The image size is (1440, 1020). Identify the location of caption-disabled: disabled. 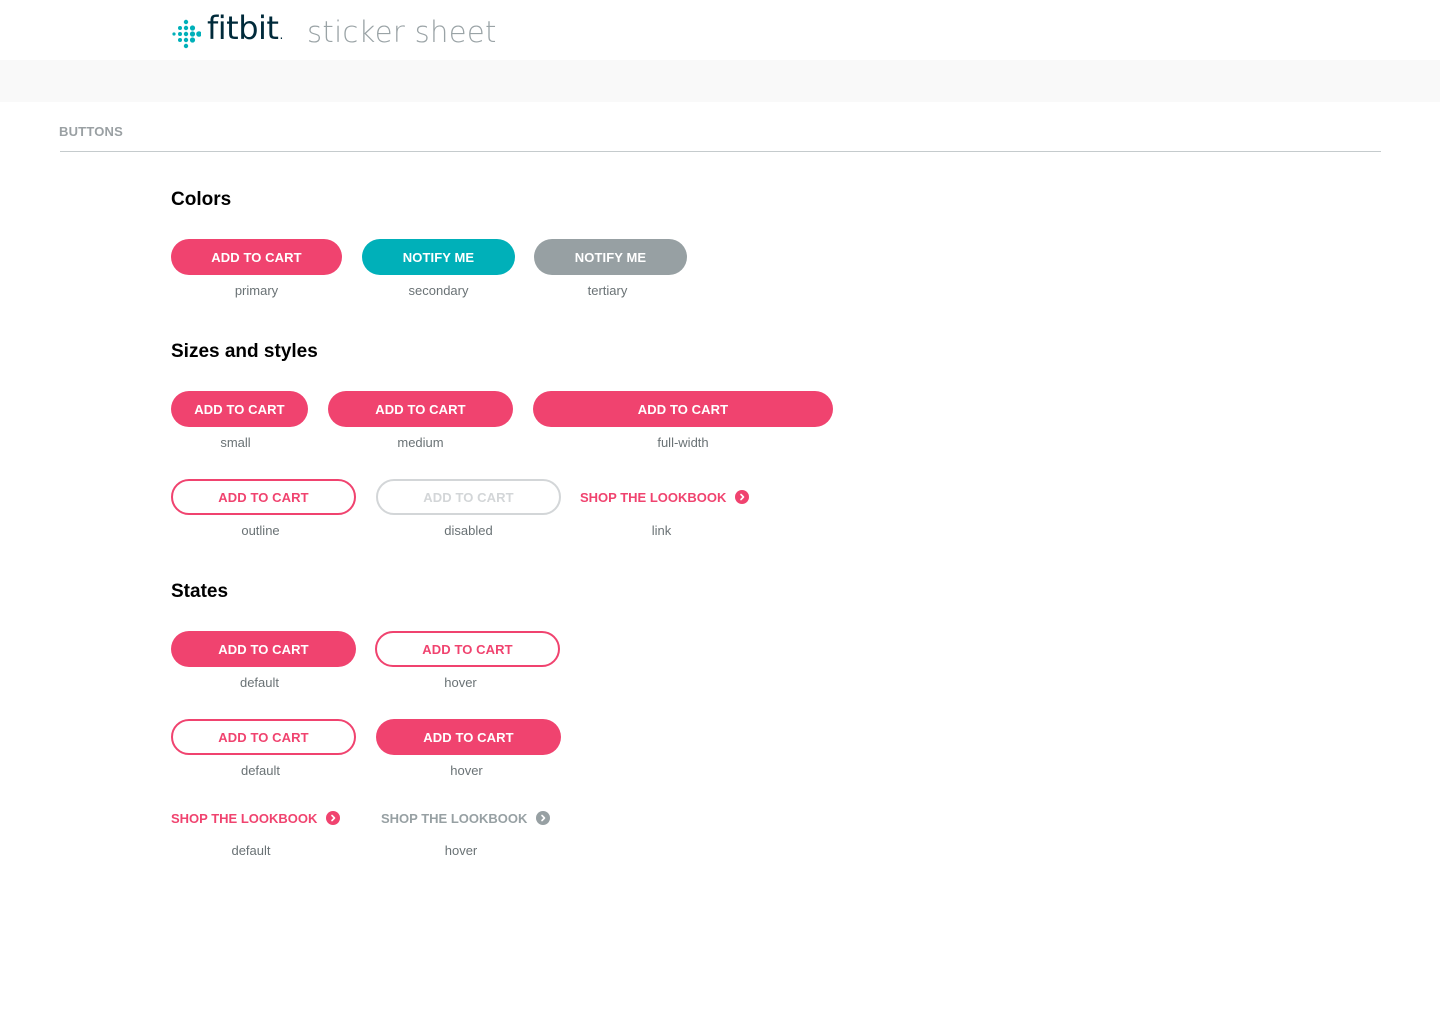
(468, 530).